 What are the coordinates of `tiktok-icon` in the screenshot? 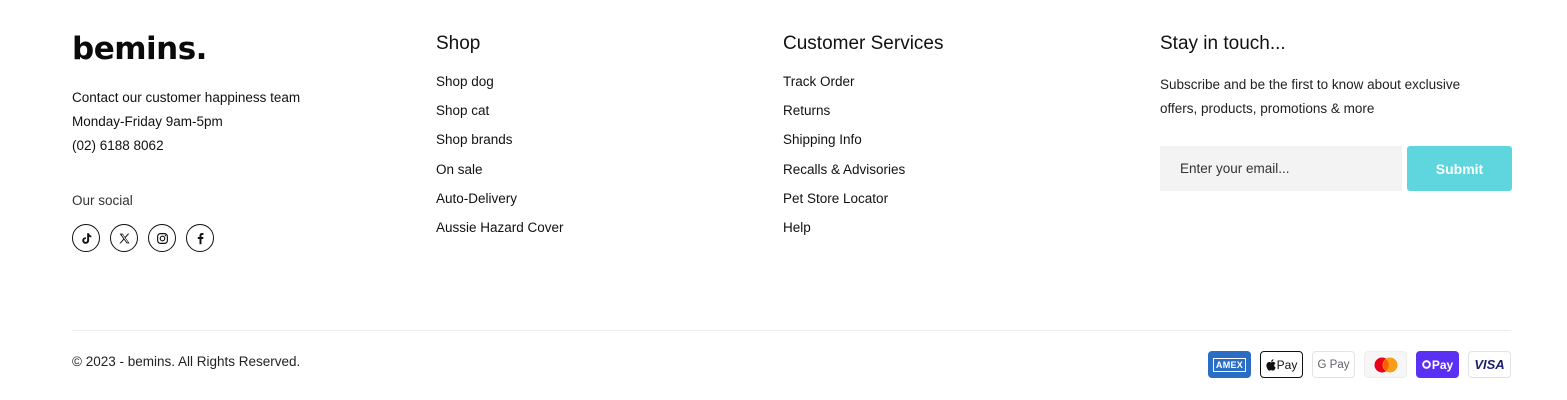 It's located at (86, 238).